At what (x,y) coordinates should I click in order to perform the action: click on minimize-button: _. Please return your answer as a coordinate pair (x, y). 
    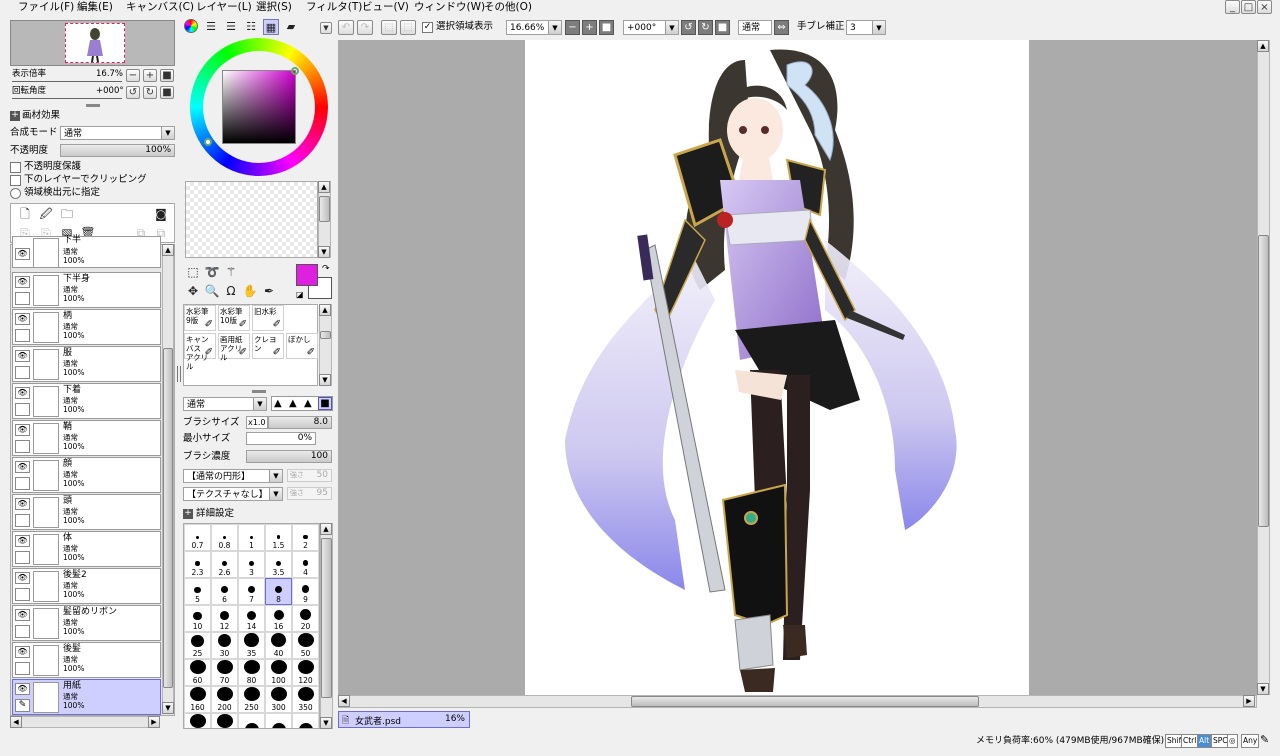
    Looking at the image, I should click on (1232, 7).